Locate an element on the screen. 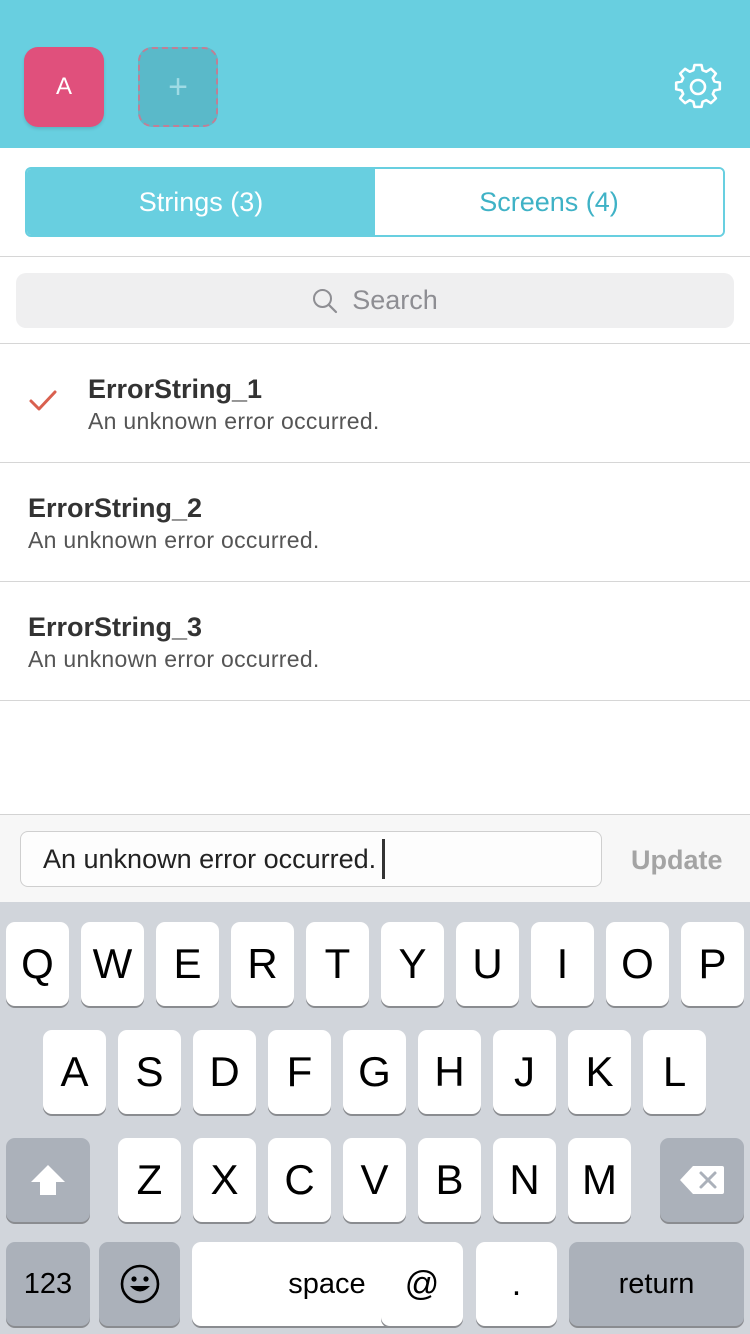 The width and height of the screenshot is (750, 1334). string-value-input: An unknown error occurred. is located at coordinates (311, 859).